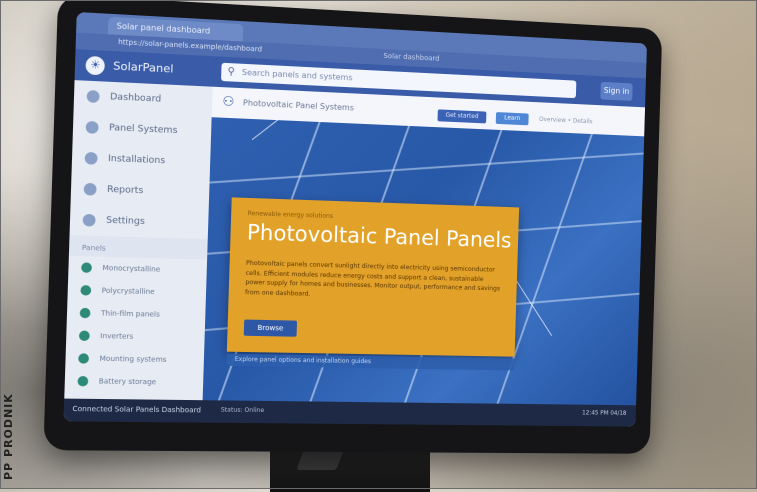  Describe the element at coordinates (91, 158) in the screenshot. I see `installation-icon` at that location.